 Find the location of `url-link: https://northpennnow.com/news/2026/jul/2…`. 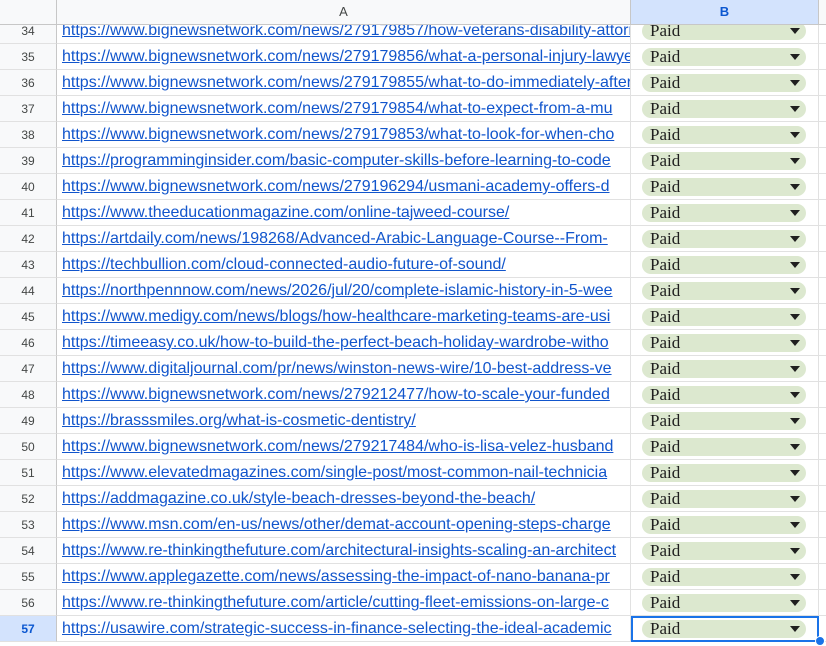

url-link: https://northpennnow.com/news/2026/jul/2… is located at coordinates (337, 290).